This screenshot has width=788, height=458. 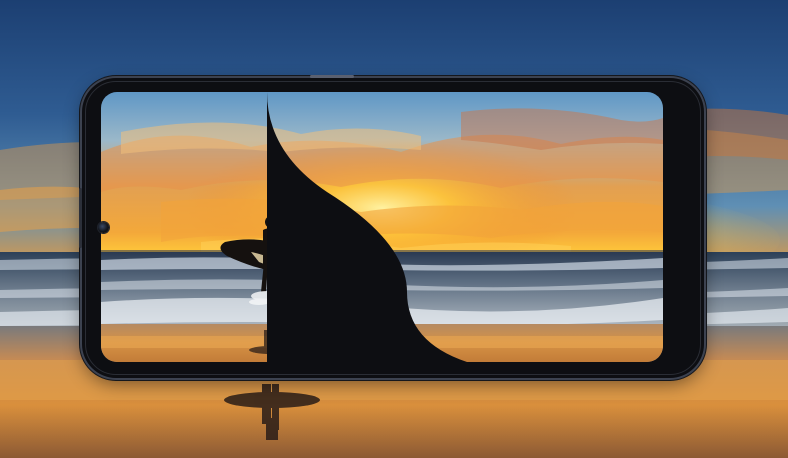 I want to click on front-camera-icon, so click(x=103, y=227).